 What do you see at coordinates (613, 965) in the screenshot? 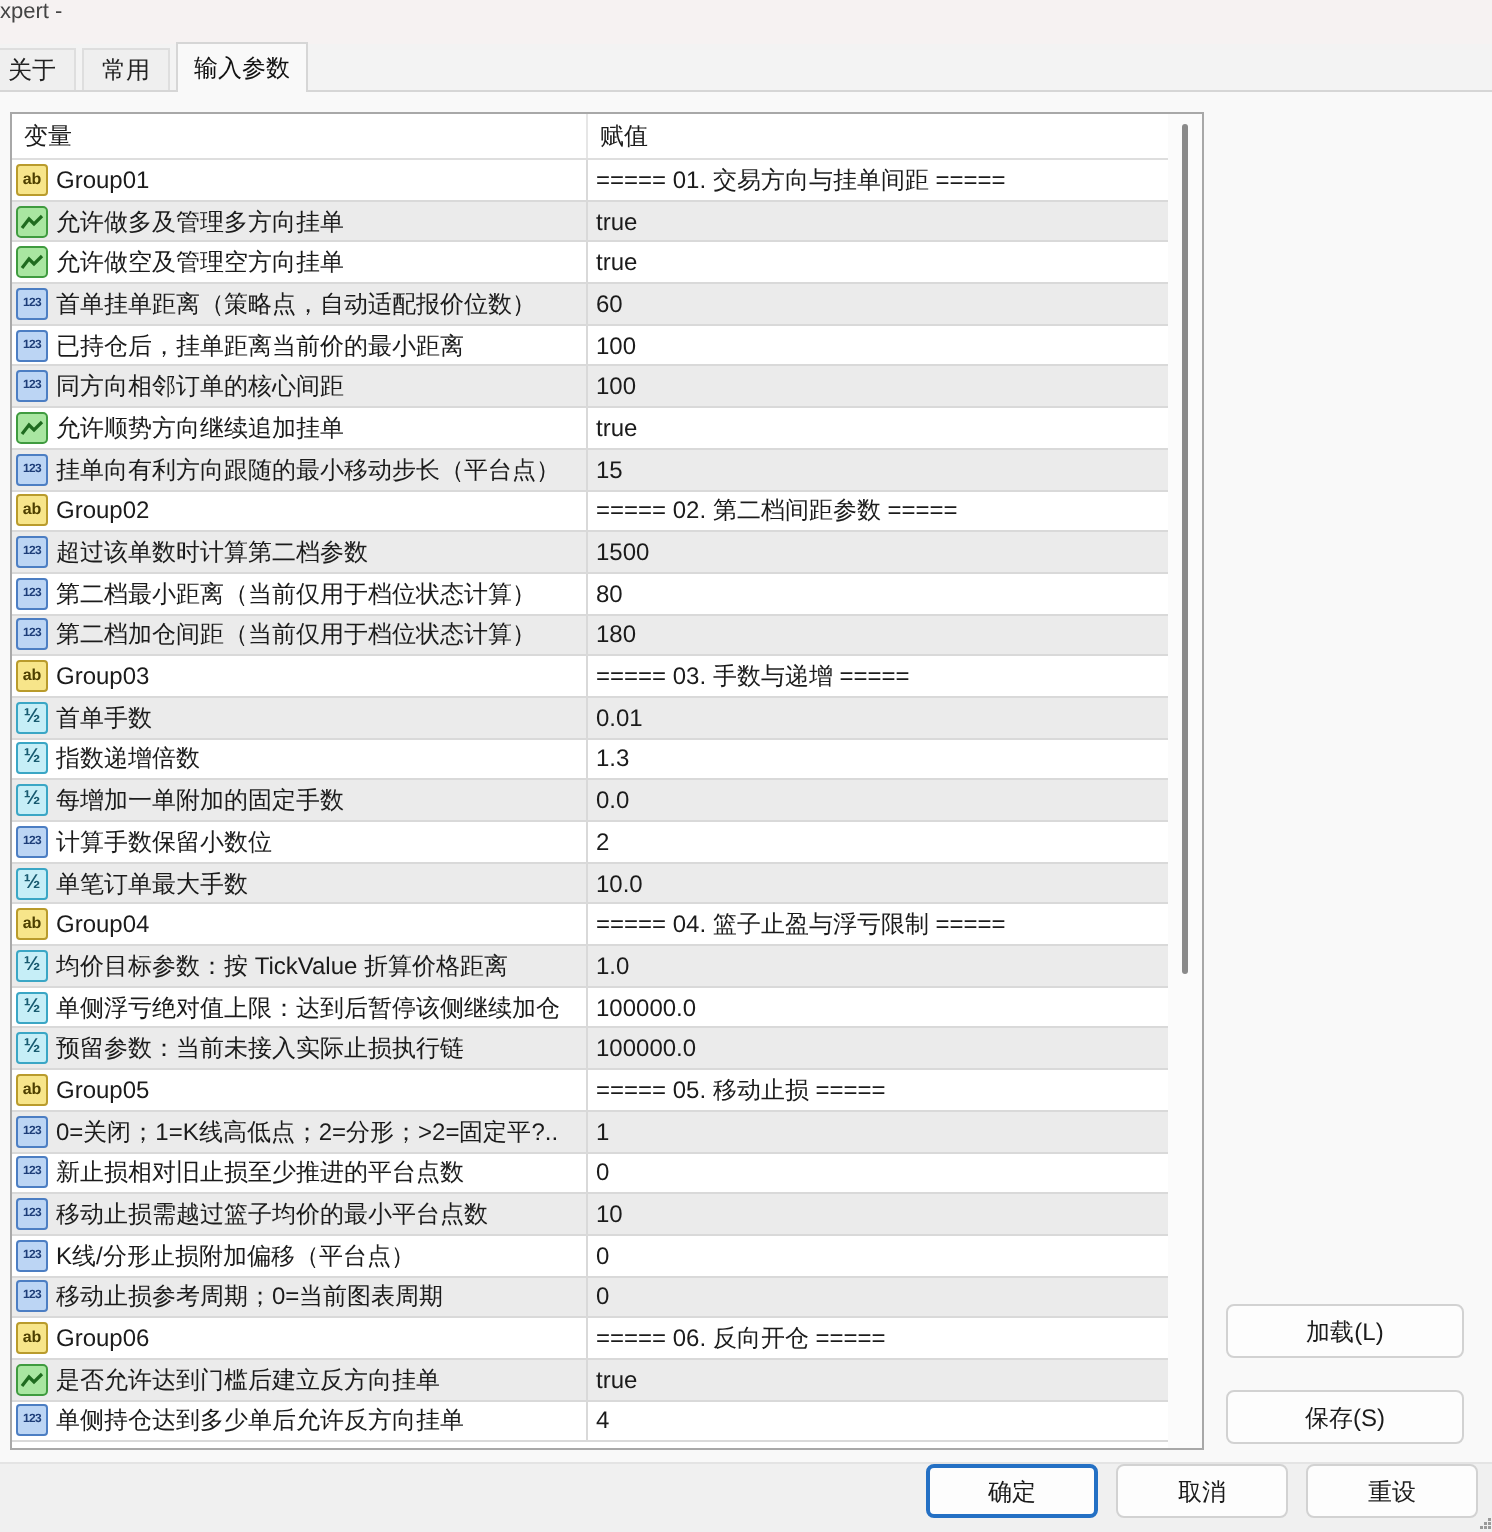
I see `parameter-value: 1.0` at bounding box center [613, 965].